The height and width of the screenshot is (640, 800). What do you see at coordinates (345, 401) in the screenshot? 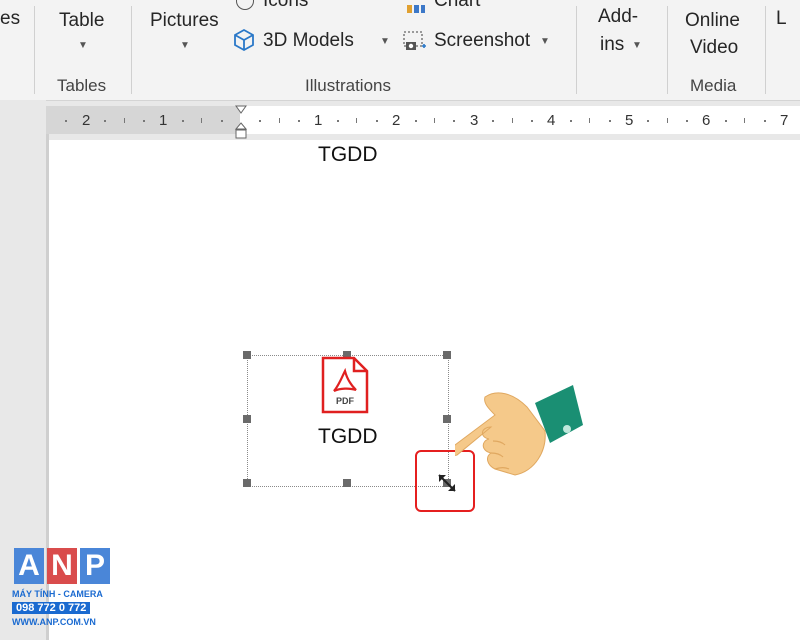
I see `pdf-icon-text: PDF` at bounding box center [345, 401].